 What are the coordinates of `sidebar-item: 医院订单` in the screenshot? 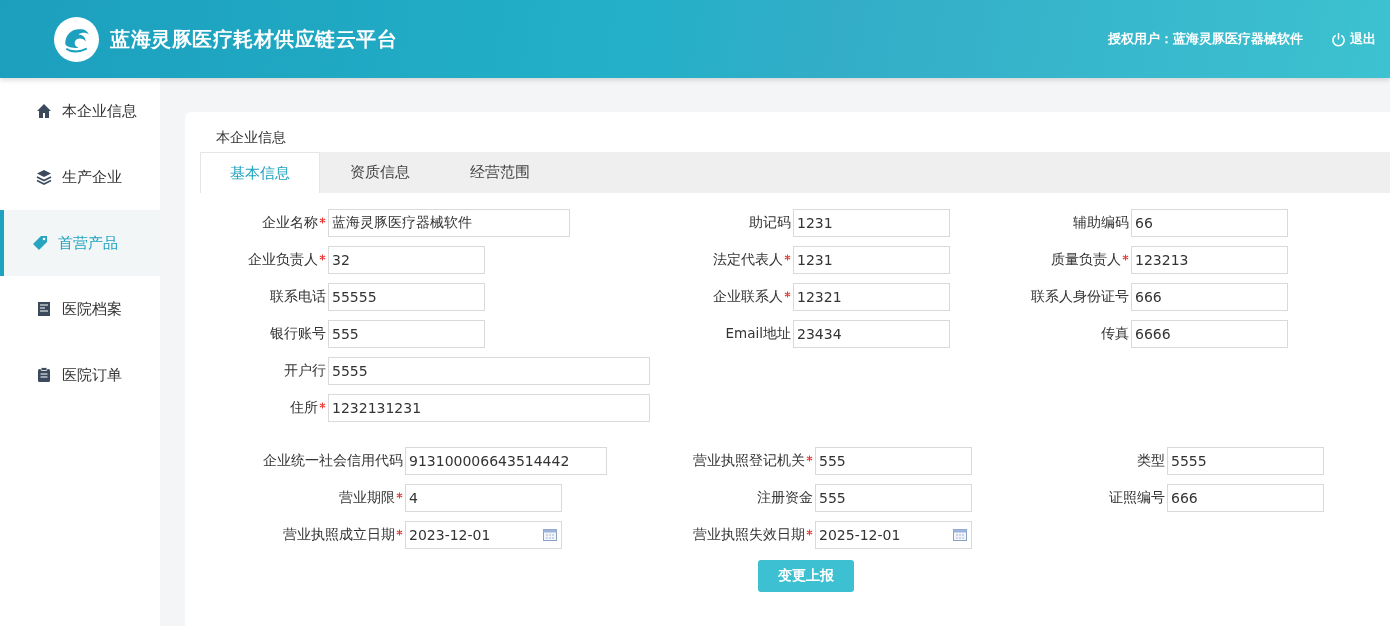 It's located at (80, 375).